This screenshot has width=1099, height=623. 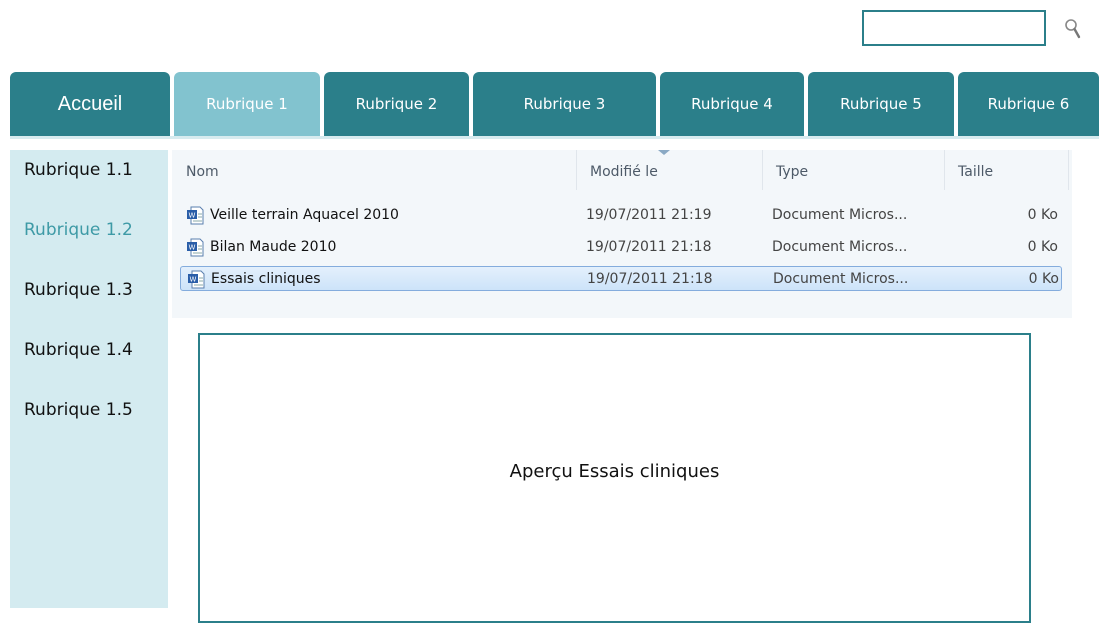 I want to click on tab-accueil: Accueil, so click(x=90, y=104).